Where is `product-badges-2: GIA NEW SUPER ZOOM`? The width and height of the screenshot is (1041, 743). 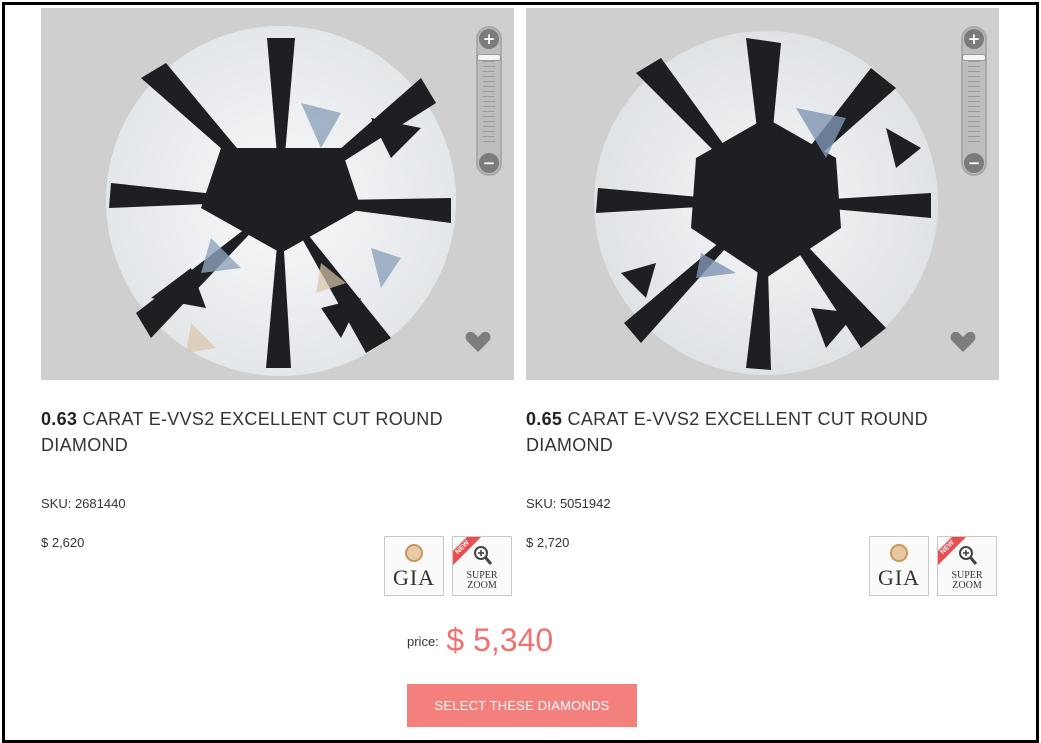
product-badges-2: GIA NEW SUPER ZOOM is located at coordinates (935, 567).